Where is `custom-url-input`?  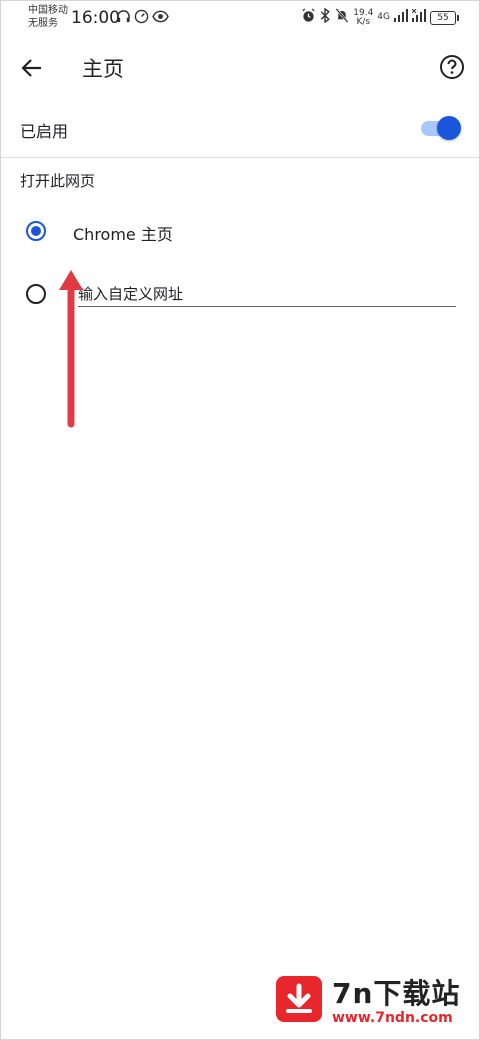 custom-url-input is located at coordinates (267, 294).